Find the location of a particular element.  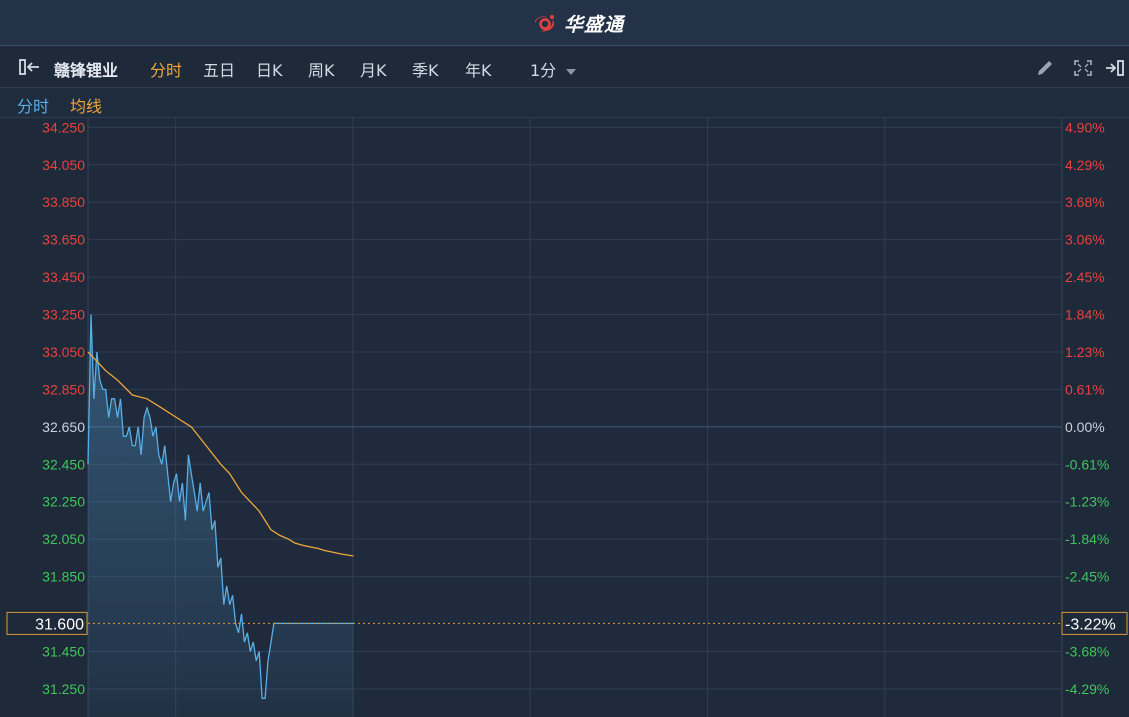

y-tick-right: 0.00% is located at coordinates (1085, 427).